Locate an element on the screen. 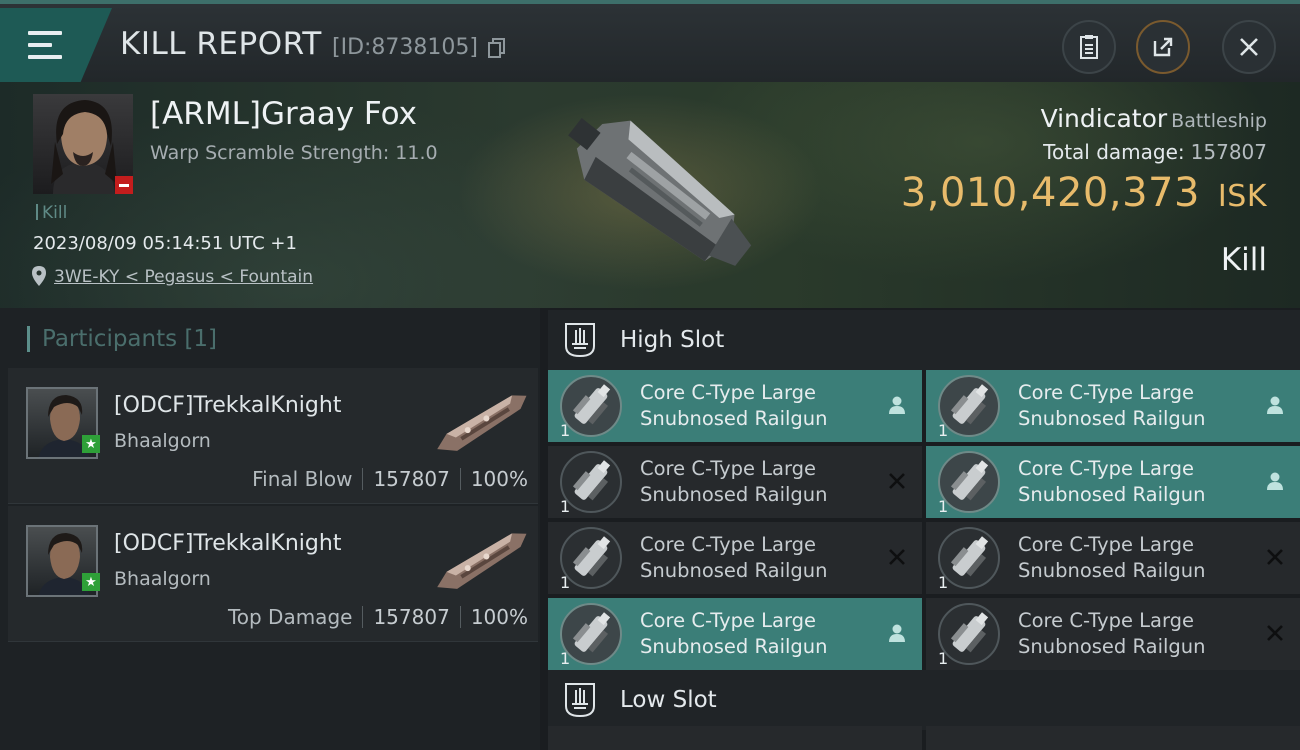  kill-tag: Kill is located at coordinates (51, 213).